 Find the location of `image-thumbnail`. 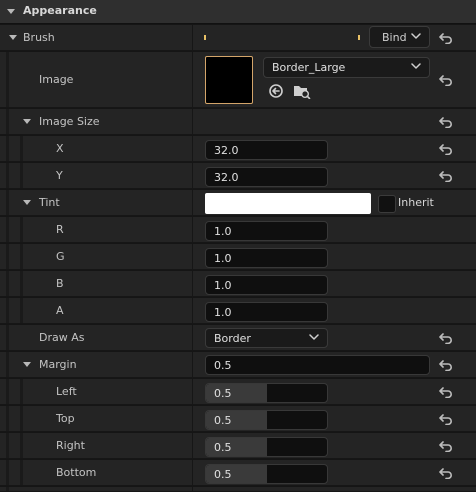

image-thumbnail is located at coordinates (229, 80).